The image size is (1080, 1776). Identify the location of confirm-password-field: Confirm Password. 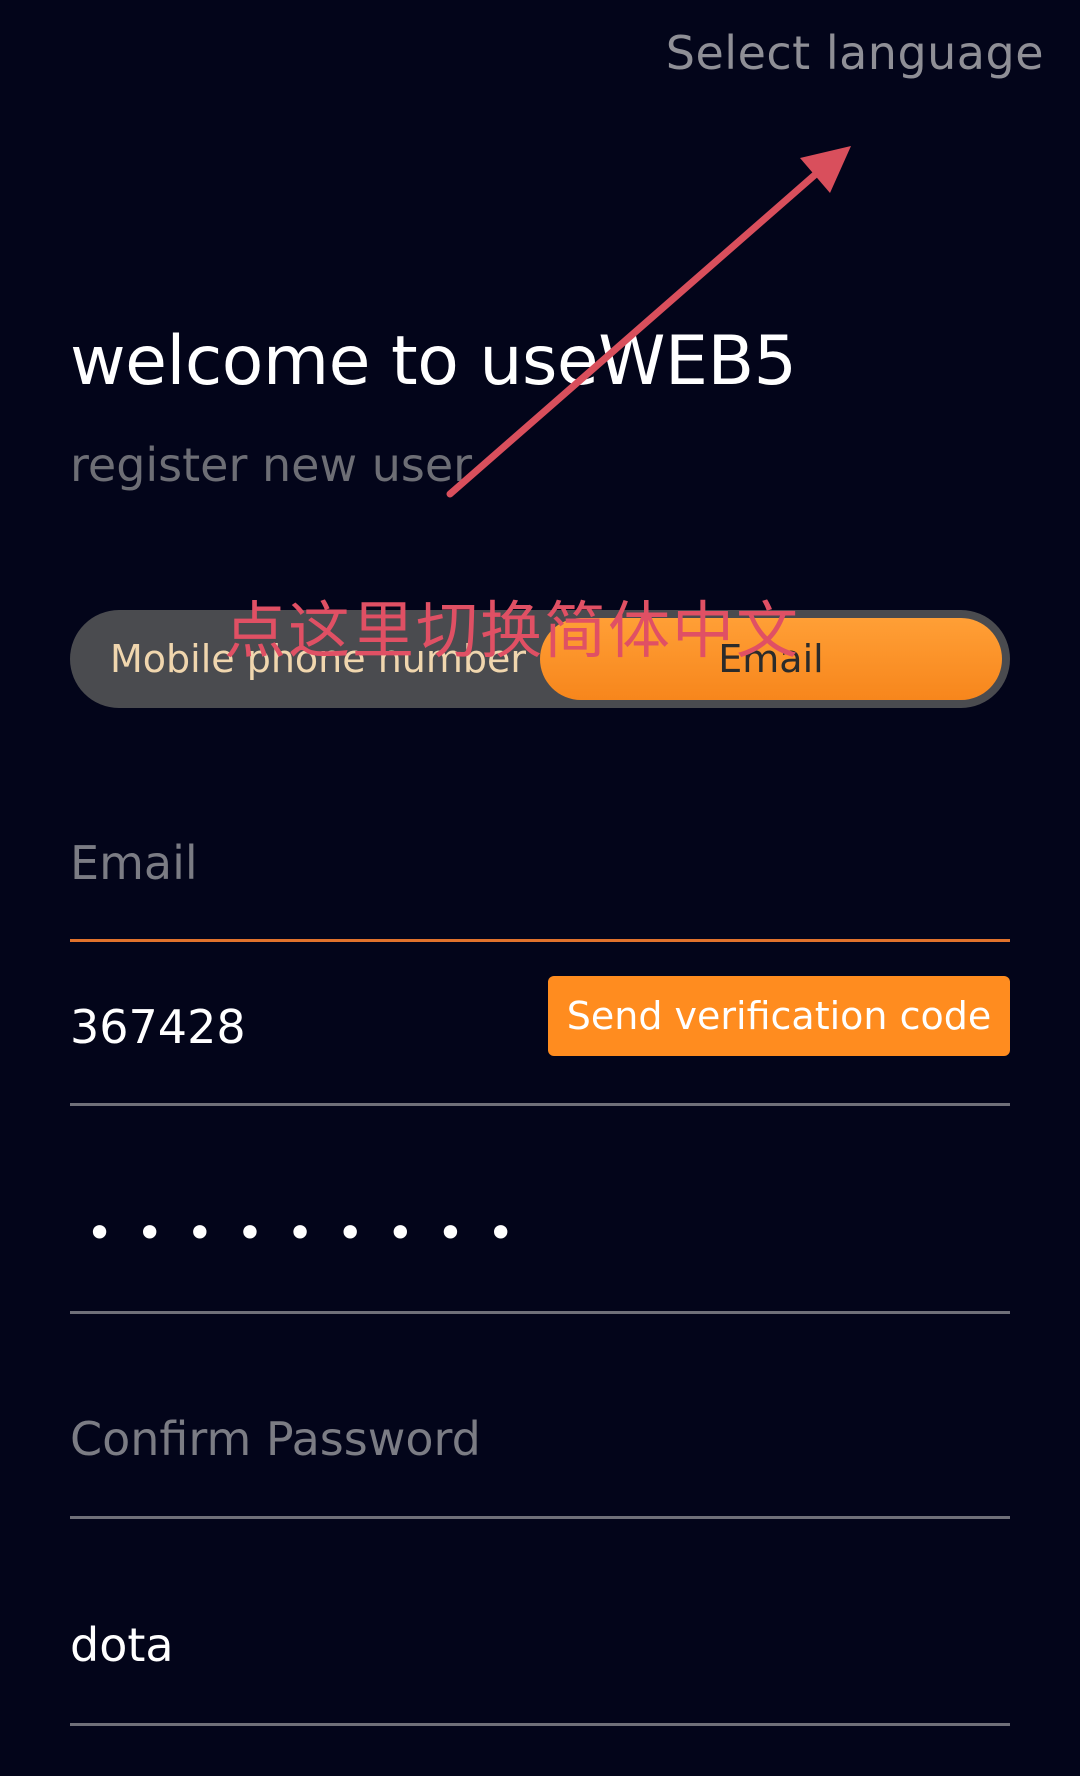
(540, 1457).